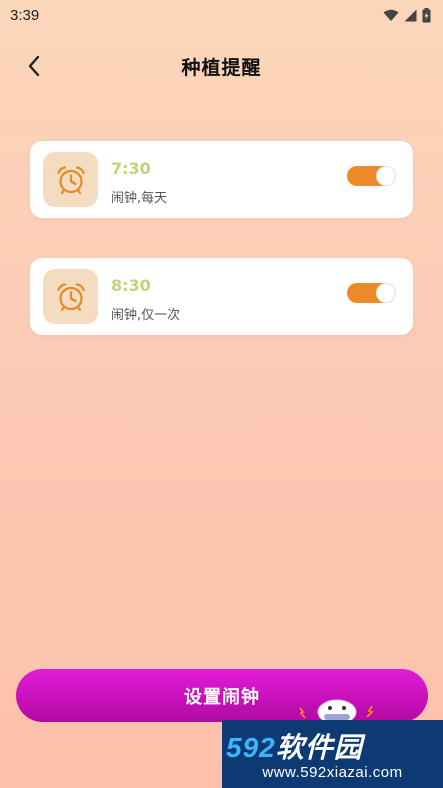  I want to click on status-bar: 3:39, so click(221, 15).